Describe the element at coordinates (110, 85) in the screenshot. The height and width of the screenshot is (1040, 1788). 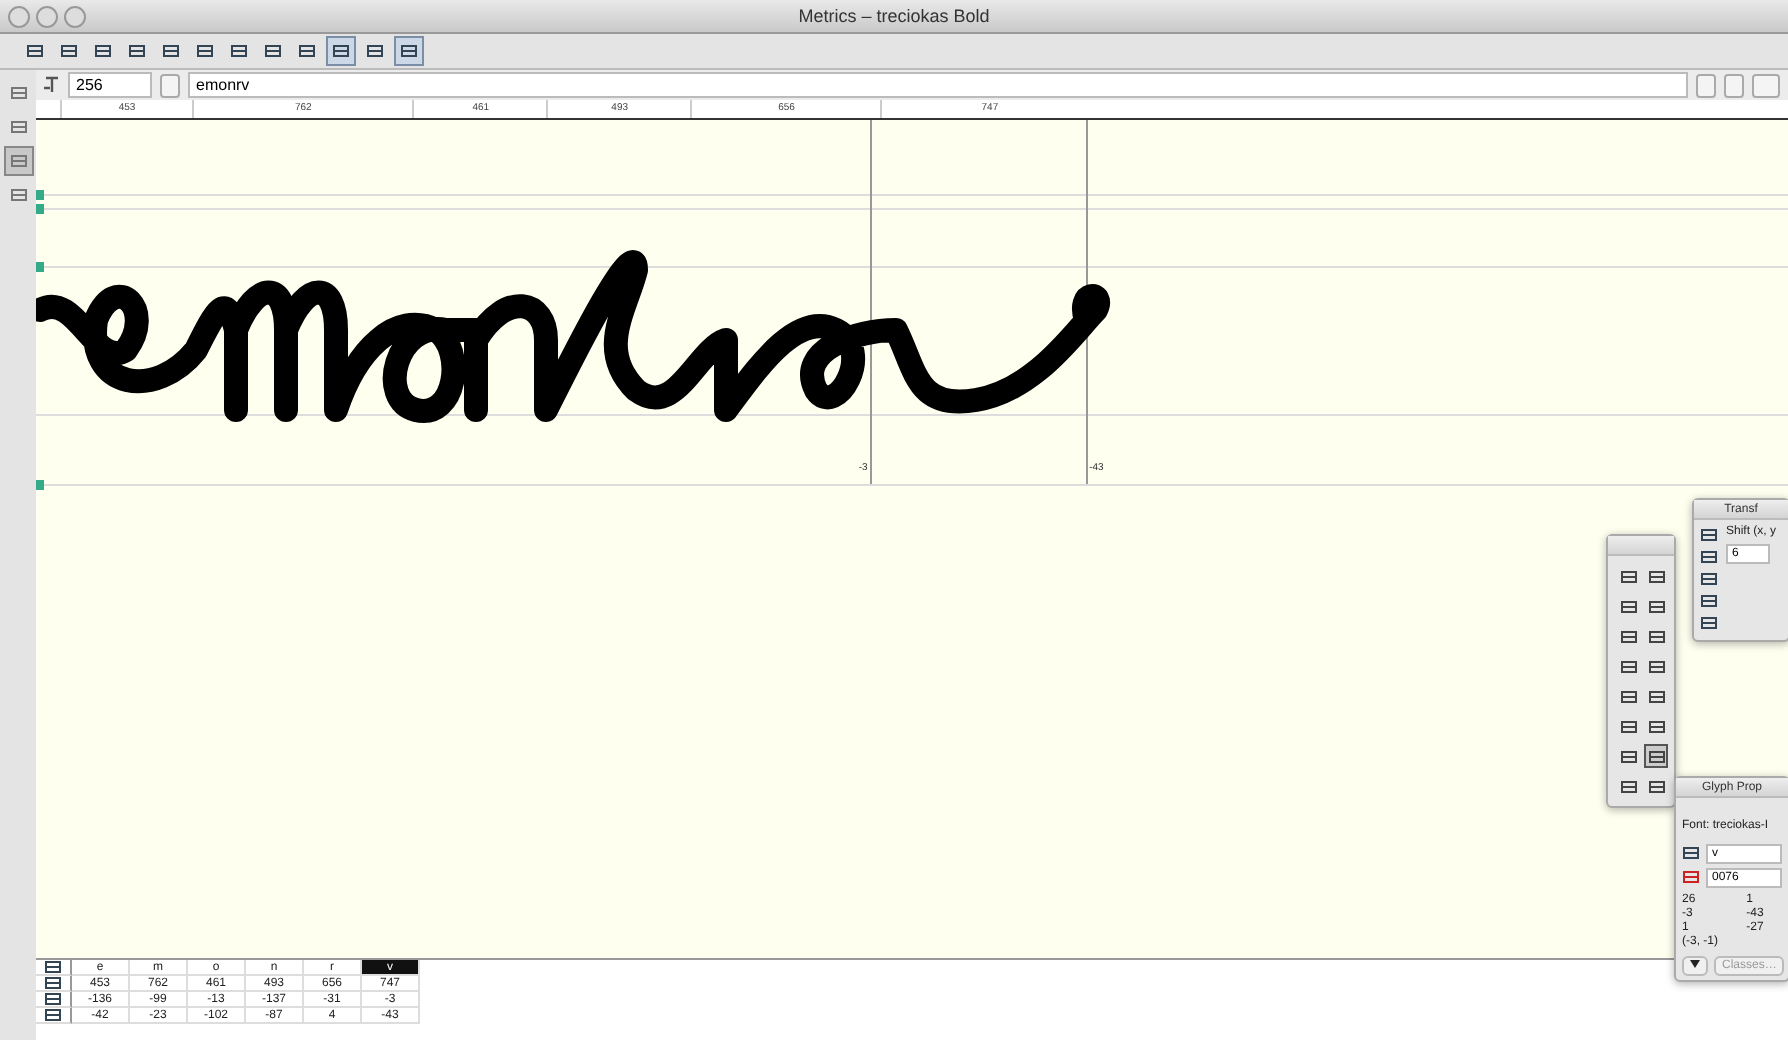
I see `size-field: 256` at that location.